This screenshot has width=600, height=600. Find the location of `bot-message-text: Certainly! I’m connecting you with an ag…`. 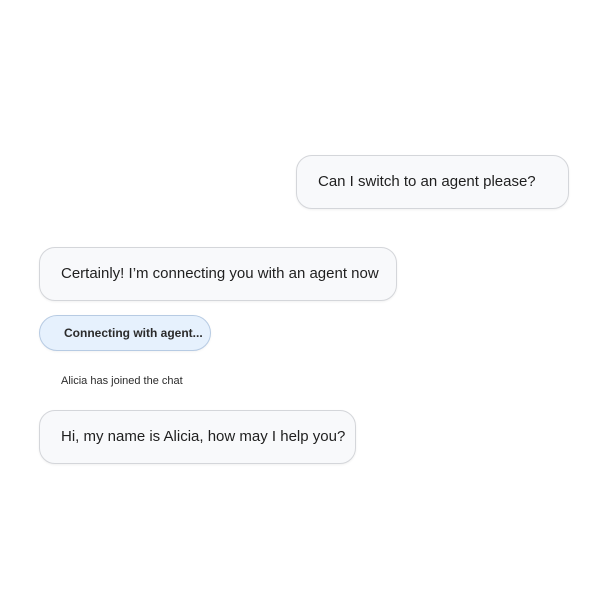

bot-message-text: Certainly! I’m connecting you with an ag… is located at coordinates (220, 273).